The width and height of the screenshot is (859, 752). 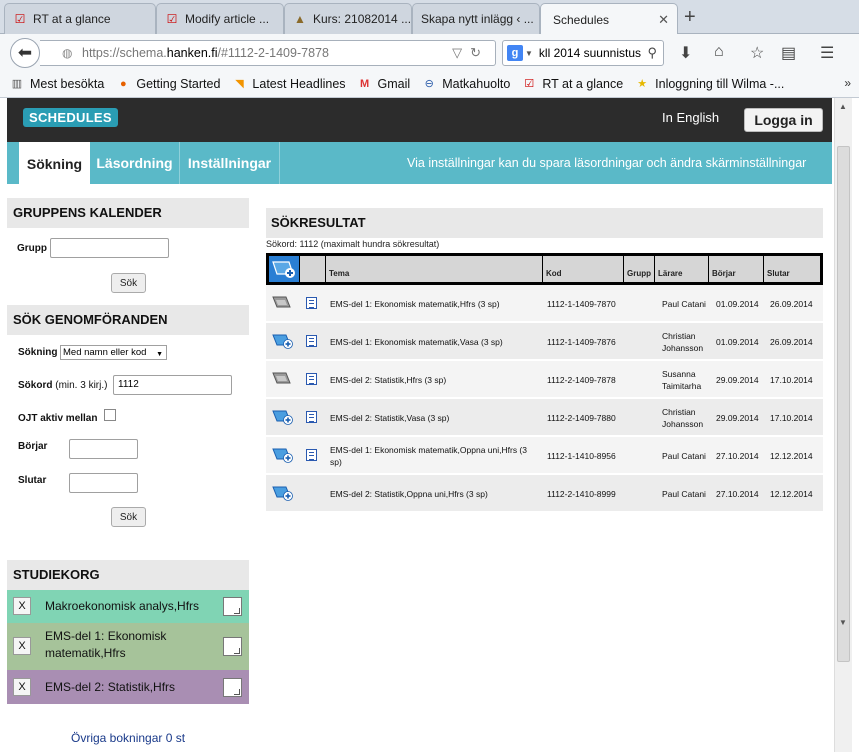 What do you see at coordinates (788, 53) in the screenshot?
I see `reading-list-icon: ▤` at bounding box center [788, 53].